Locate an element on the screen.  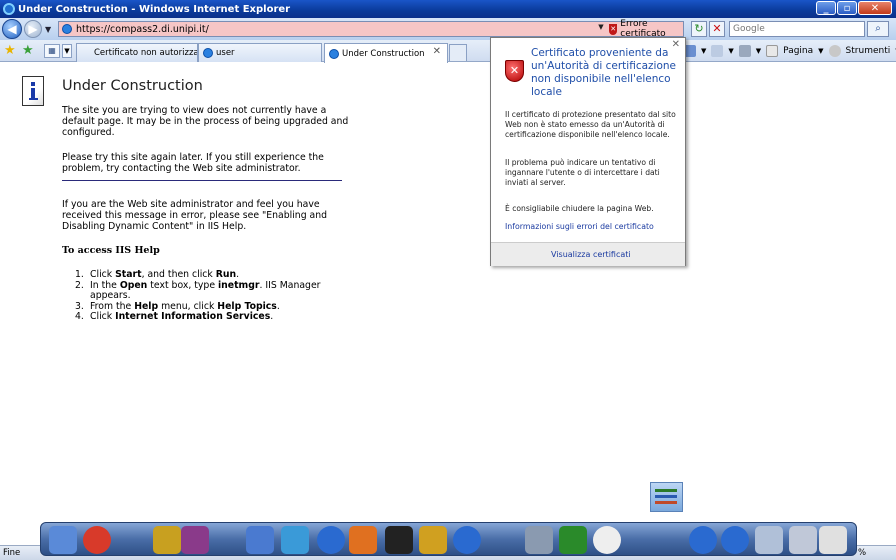
zoom-level: % is located at coordinates (862, 553).